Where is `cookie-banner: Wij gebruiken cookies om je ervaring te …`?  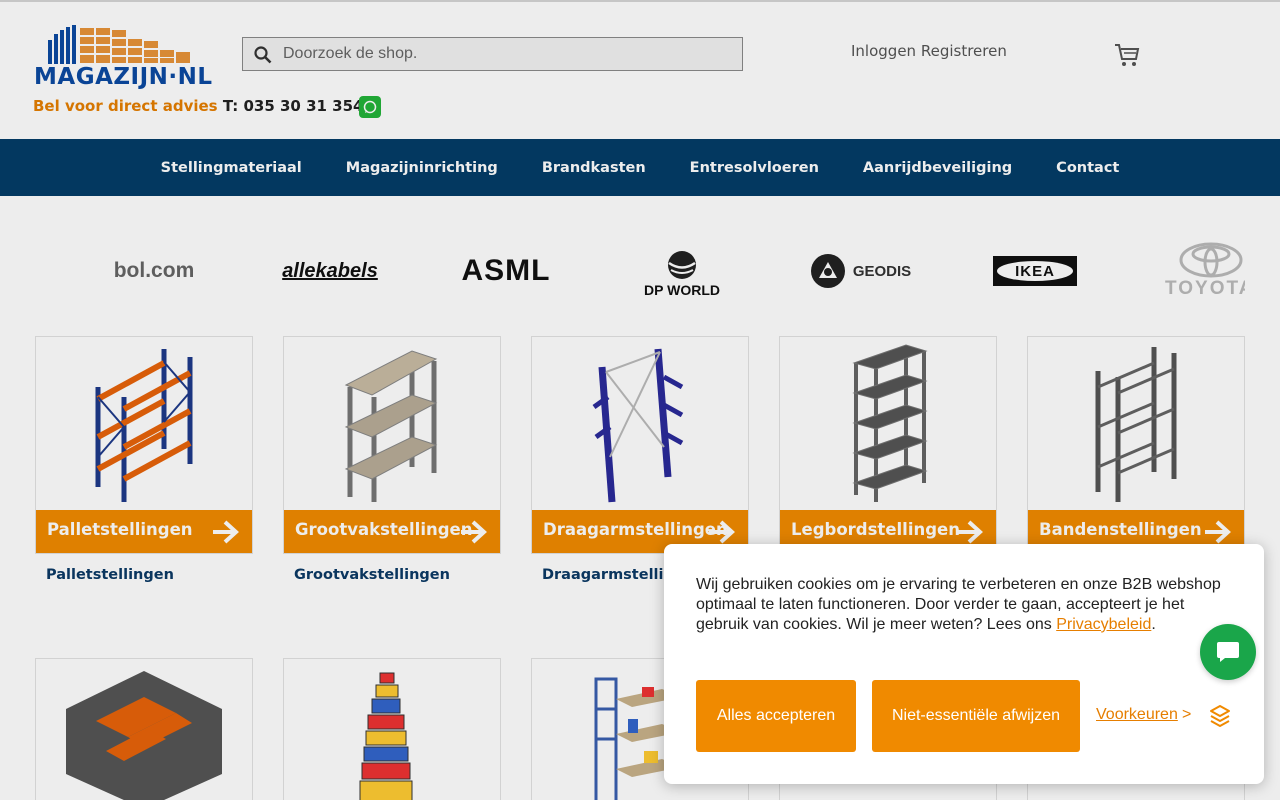 cookie-banner: Wij gebruiken cookies om je ervaring te … is located at coordinates (964, 664).